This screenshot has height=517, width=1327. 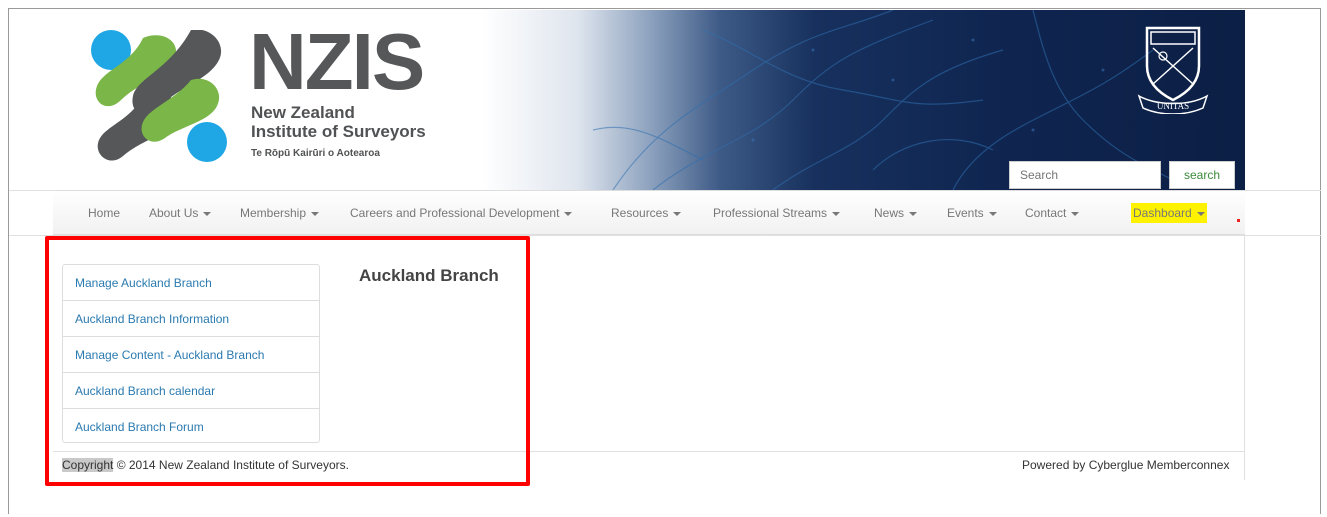 I want to click on nav-item-label: Professional Streams, so click(x=770, y=213).